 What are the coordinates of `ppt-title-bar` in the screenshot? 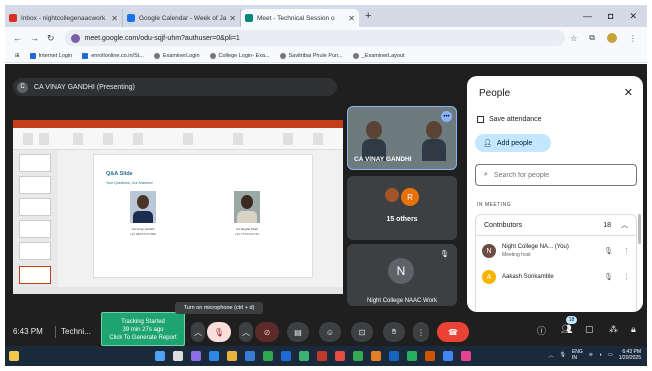 It's located at (178, 124).